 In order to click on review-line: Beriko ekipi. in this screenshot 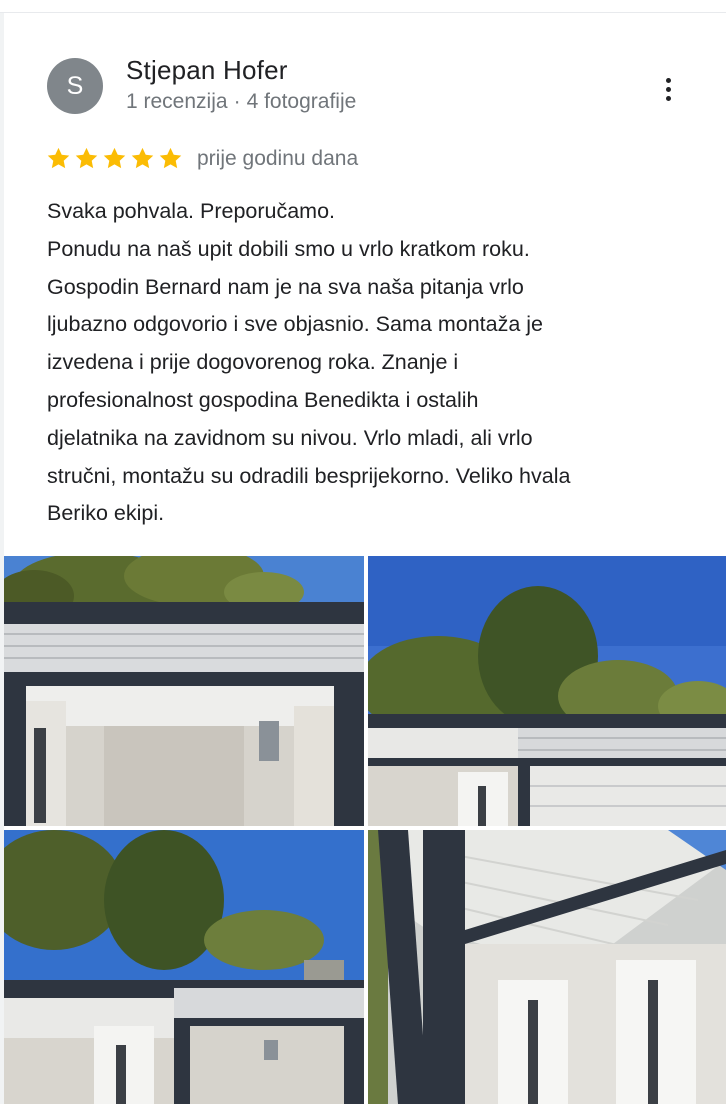, I will do `click(106, 513)`.